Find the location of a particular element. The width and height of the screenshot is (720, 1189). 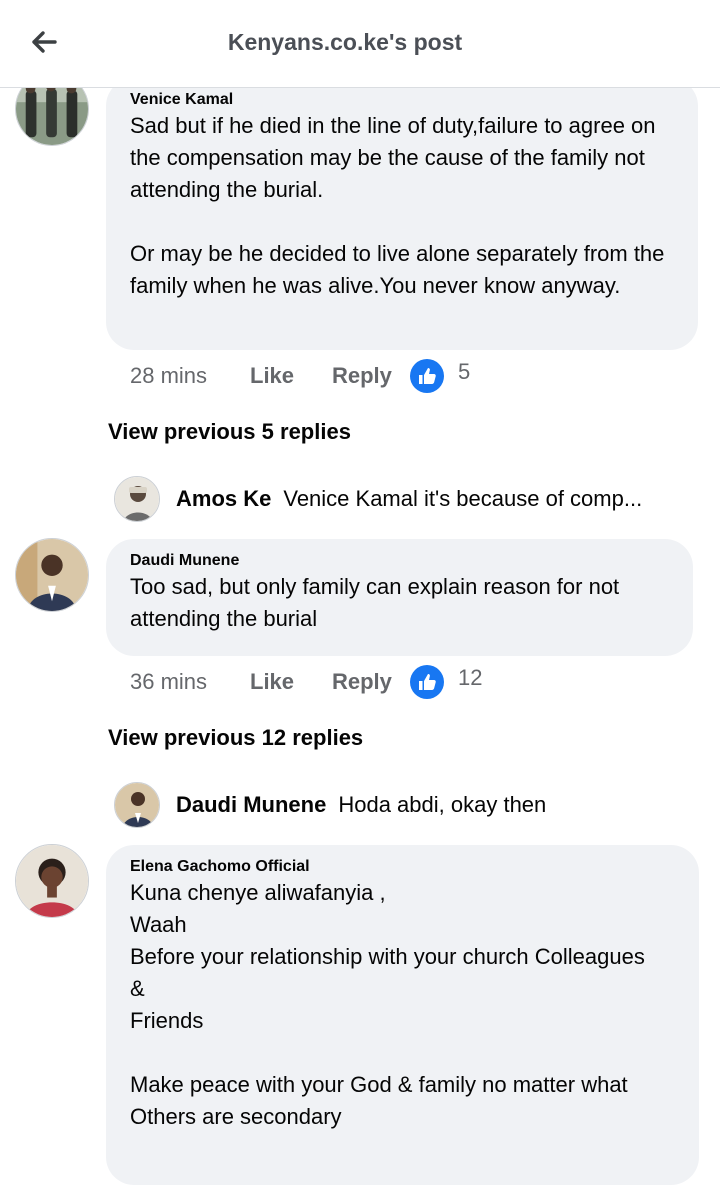

comment-actions: 28 mins Like Reply 5 is located at coordinates (300, 376).